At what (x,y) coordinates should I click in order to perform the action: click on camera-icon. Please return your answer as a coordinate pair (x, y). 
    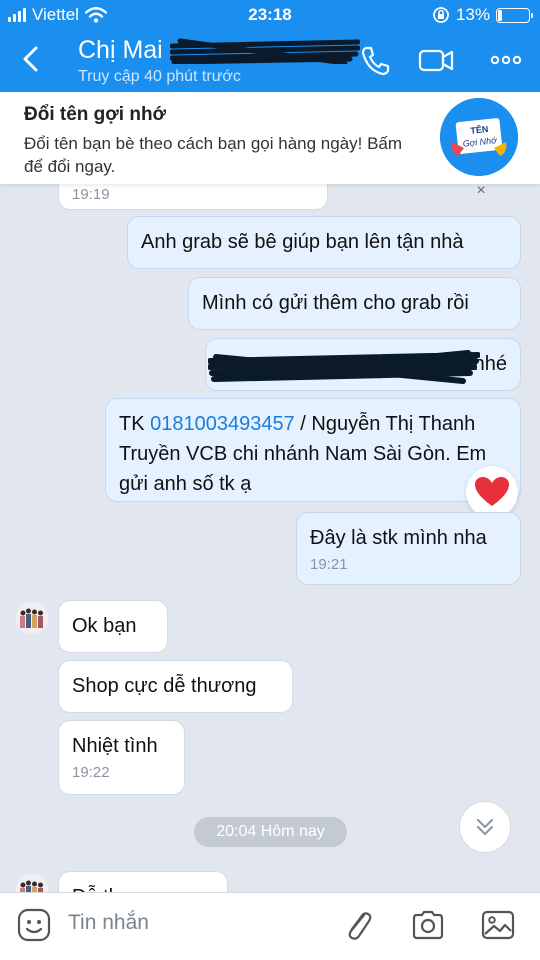
    Looking at the image, I should click on (428, 925).